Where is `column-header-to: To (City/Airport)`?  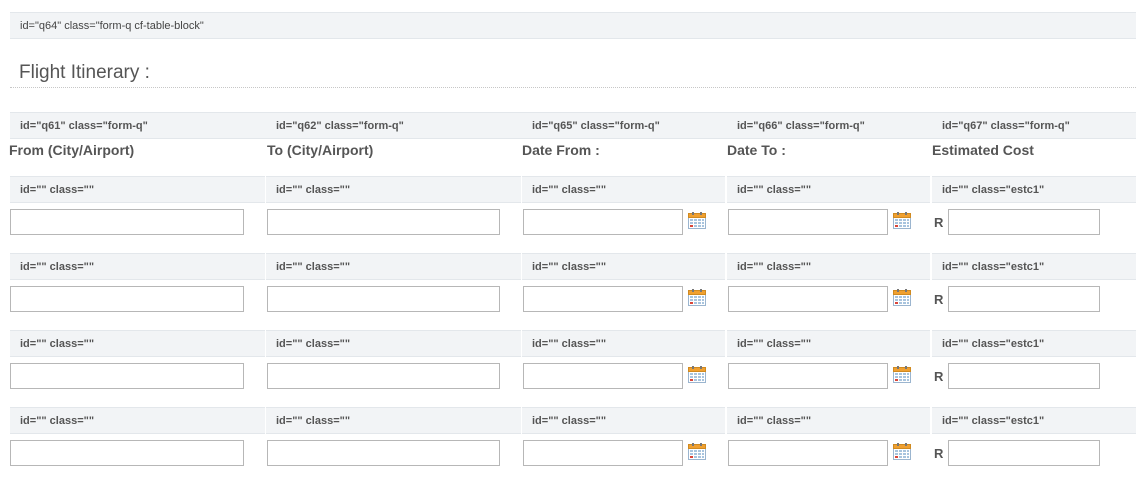 column-header-to: To (City/Airport) is located at coordinates (320, 150).